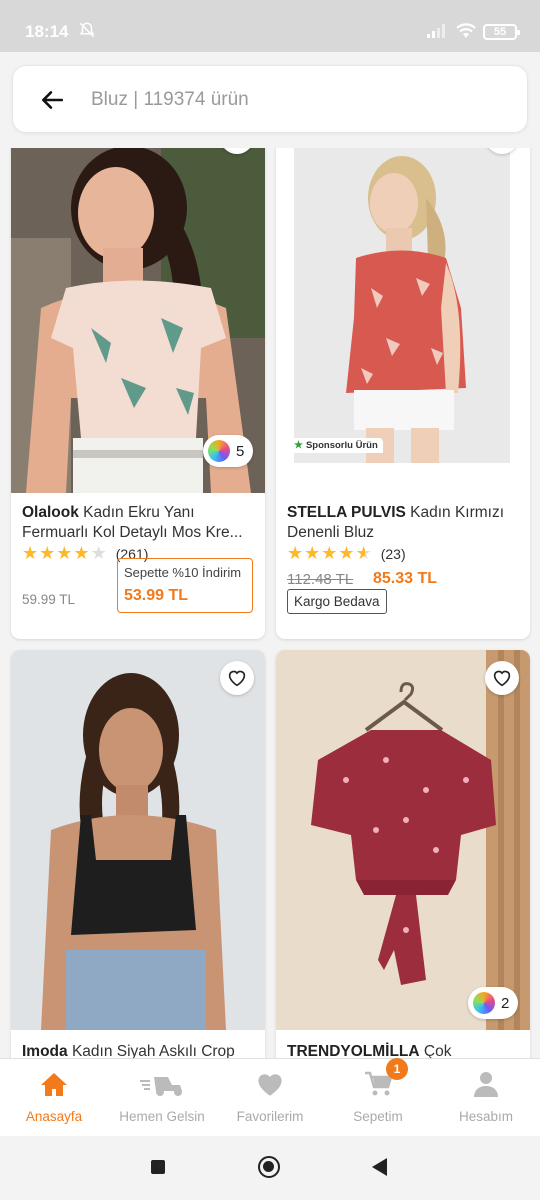 The image size is (540, 1200). I want to click on nav-item-favorites: Favorilerim, so click(270, 1098).